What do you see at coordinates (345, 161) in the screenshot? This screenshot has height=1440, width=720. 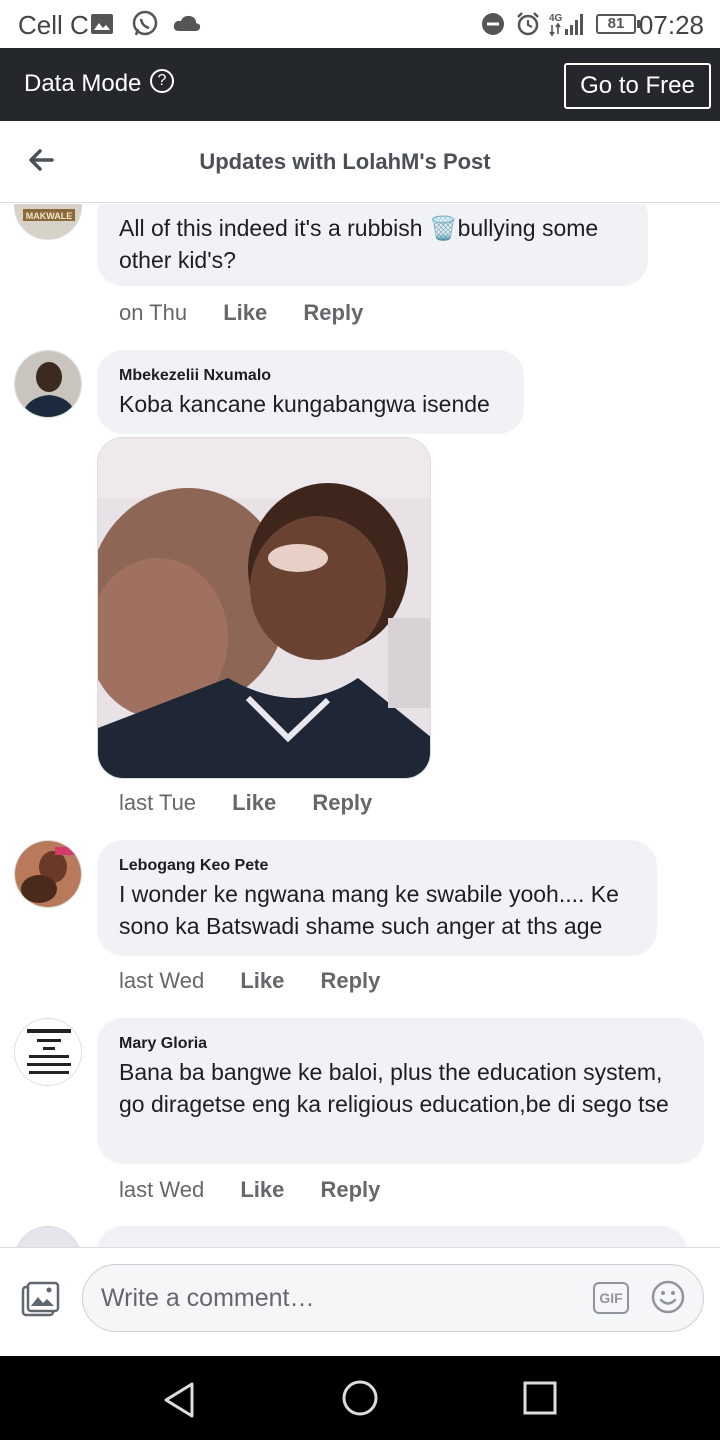 I see `page-title: Updates with LolahM's Post` at bounding box center [345, 161].